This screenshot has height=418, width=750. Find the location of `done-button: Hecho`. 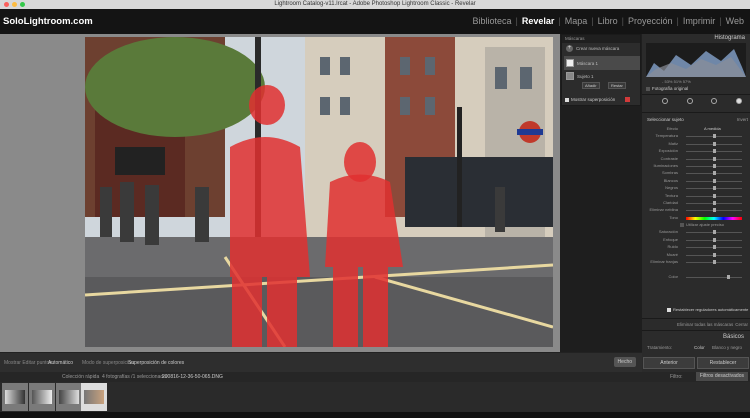

done-button: Hecho is located at coordinates (624, 362).